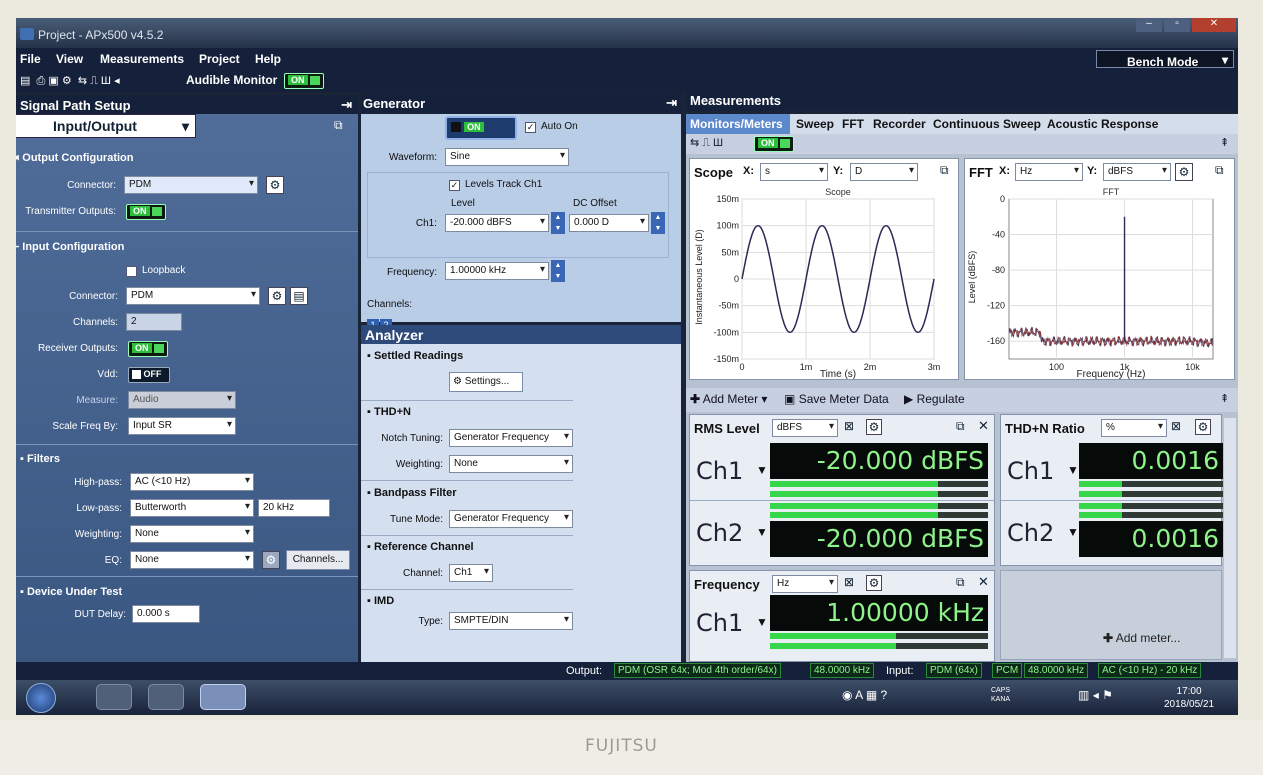 The height and width of the screenshot is (775, 1263). I want to click on save-icon: ▣, so click(53, 81).